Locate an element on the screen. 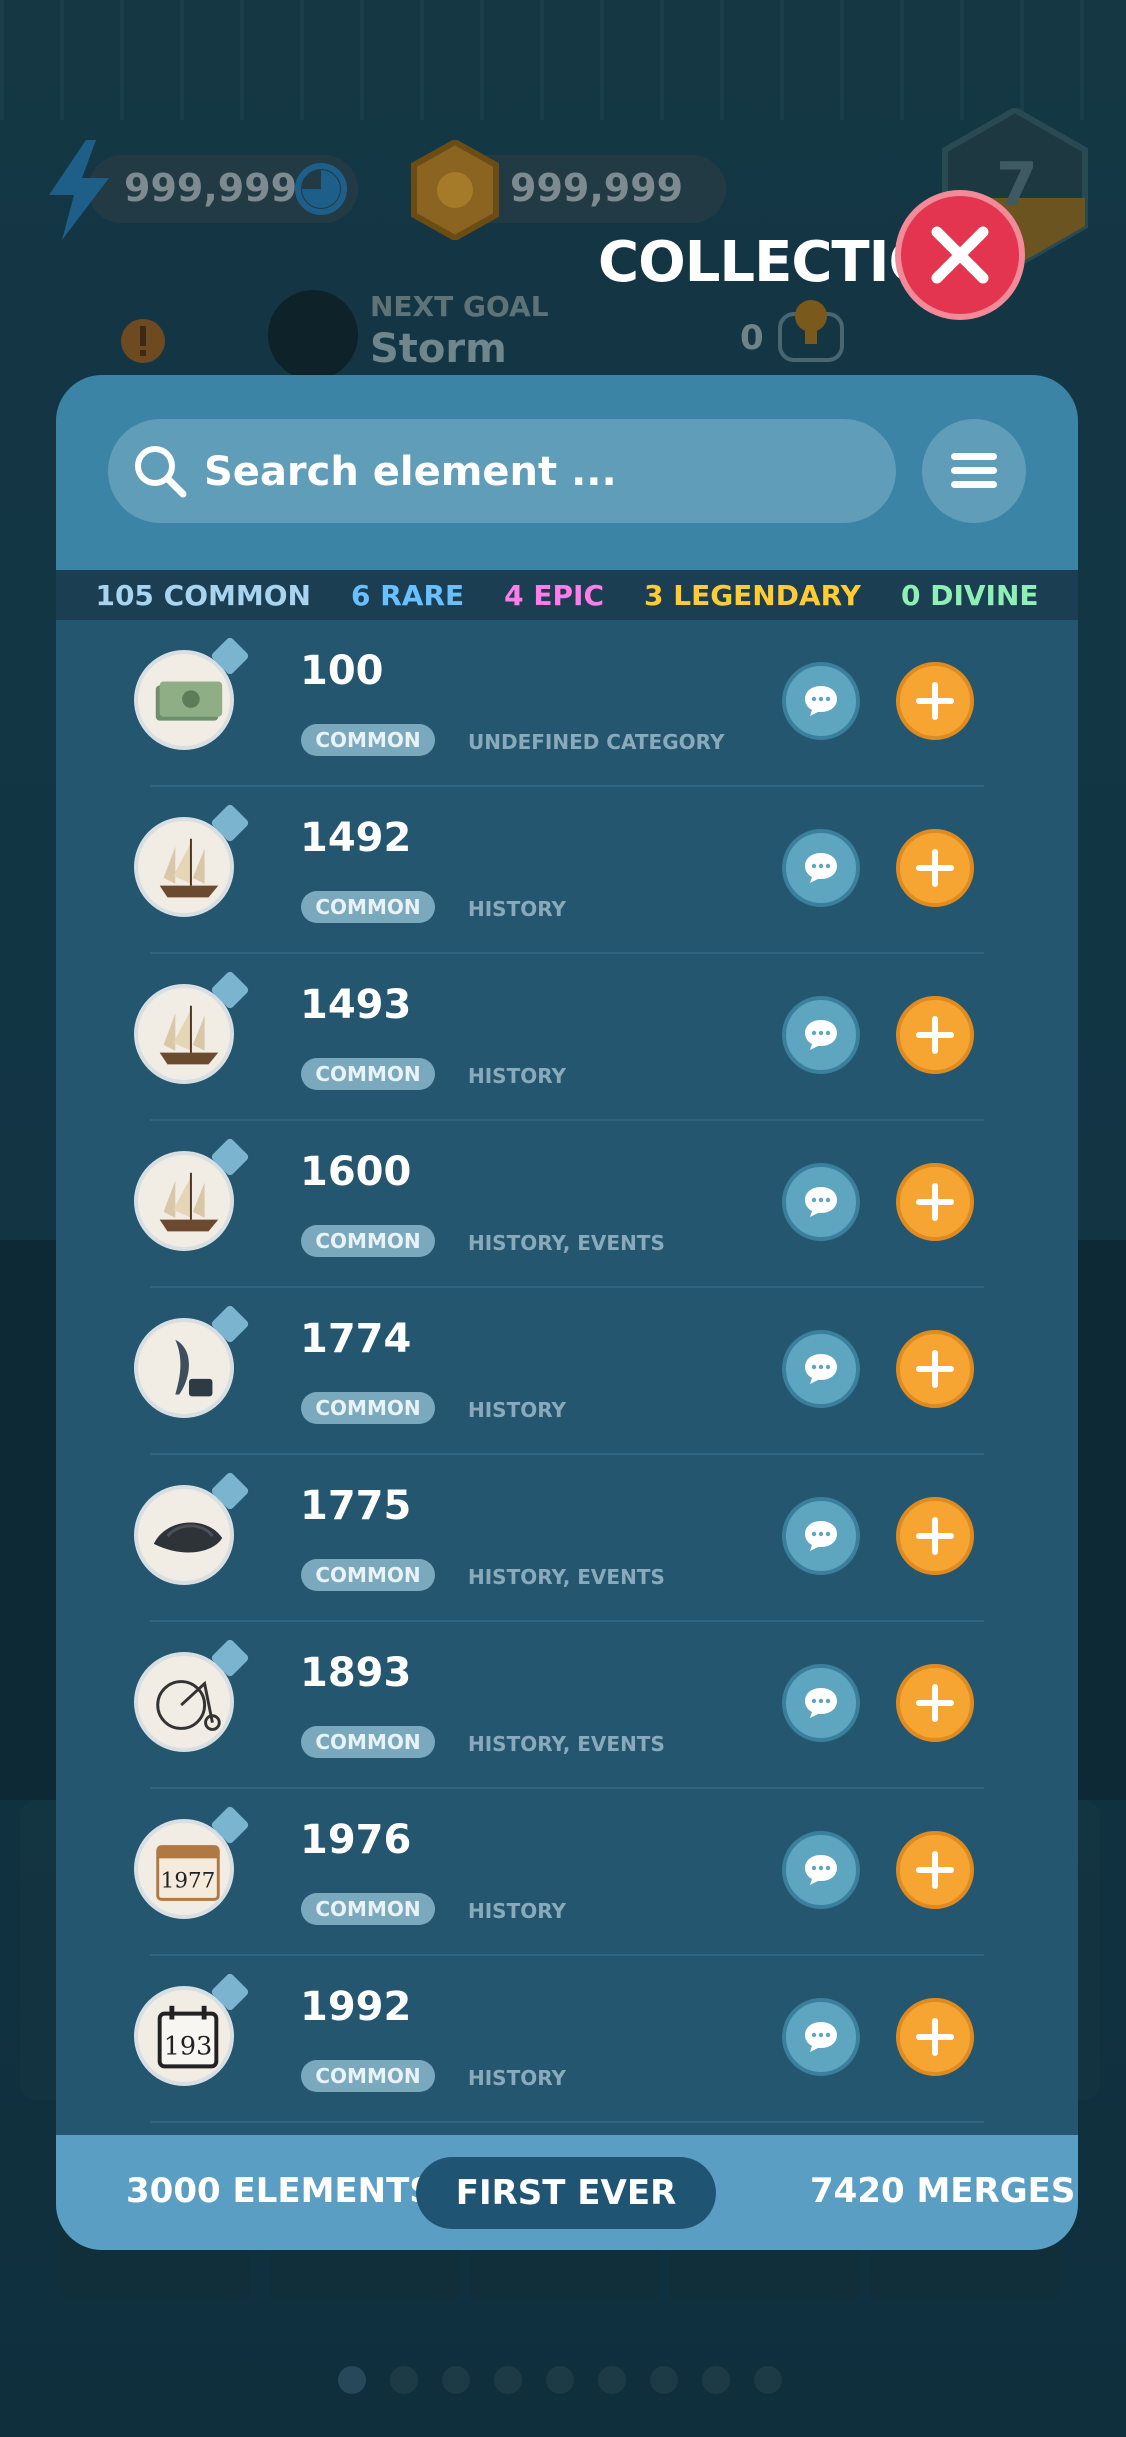 The height and width of the screenshot is (2437, 1126). svg-text: 193 is located at coordinates (188, 2046).